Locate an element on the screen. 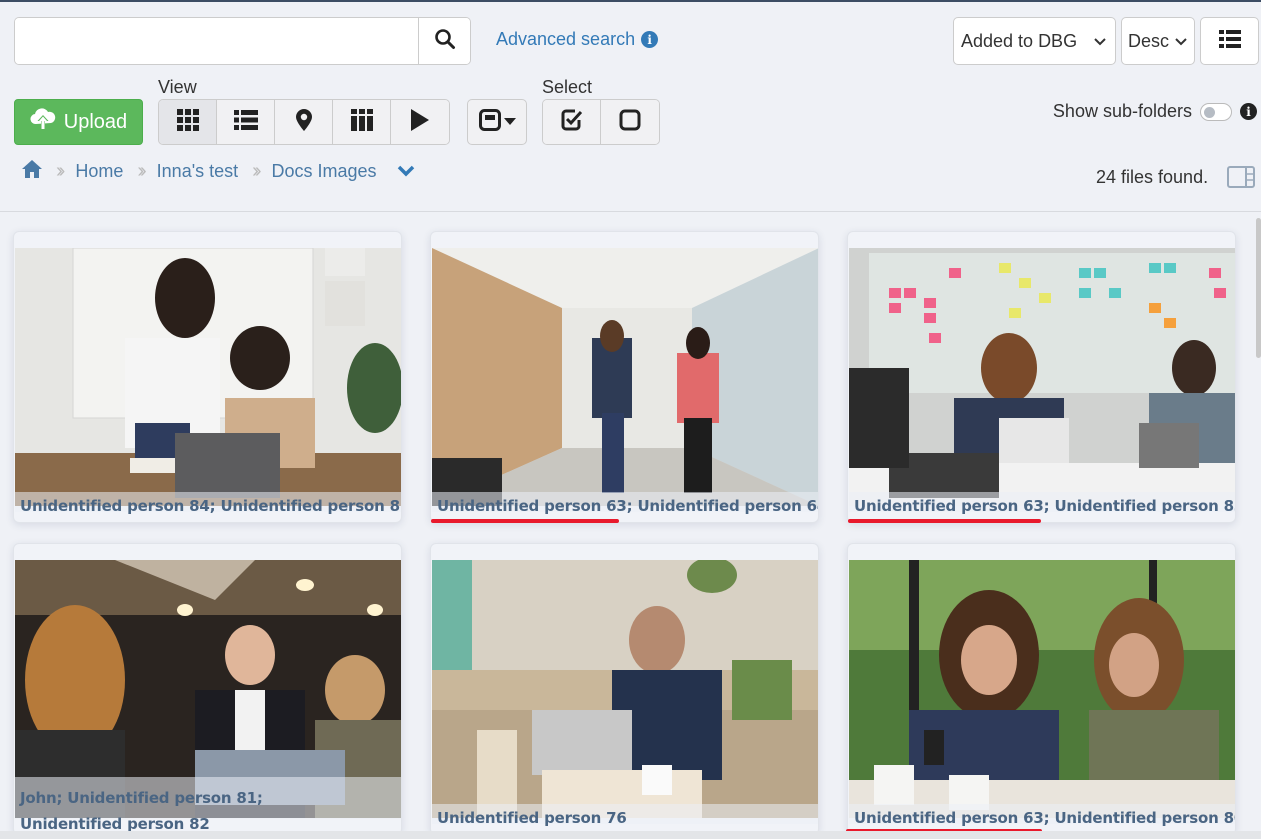 The width and height of the screenshot is (1261, 839). file-card: Unidentified person 76 is located at coordinates (624, 689).